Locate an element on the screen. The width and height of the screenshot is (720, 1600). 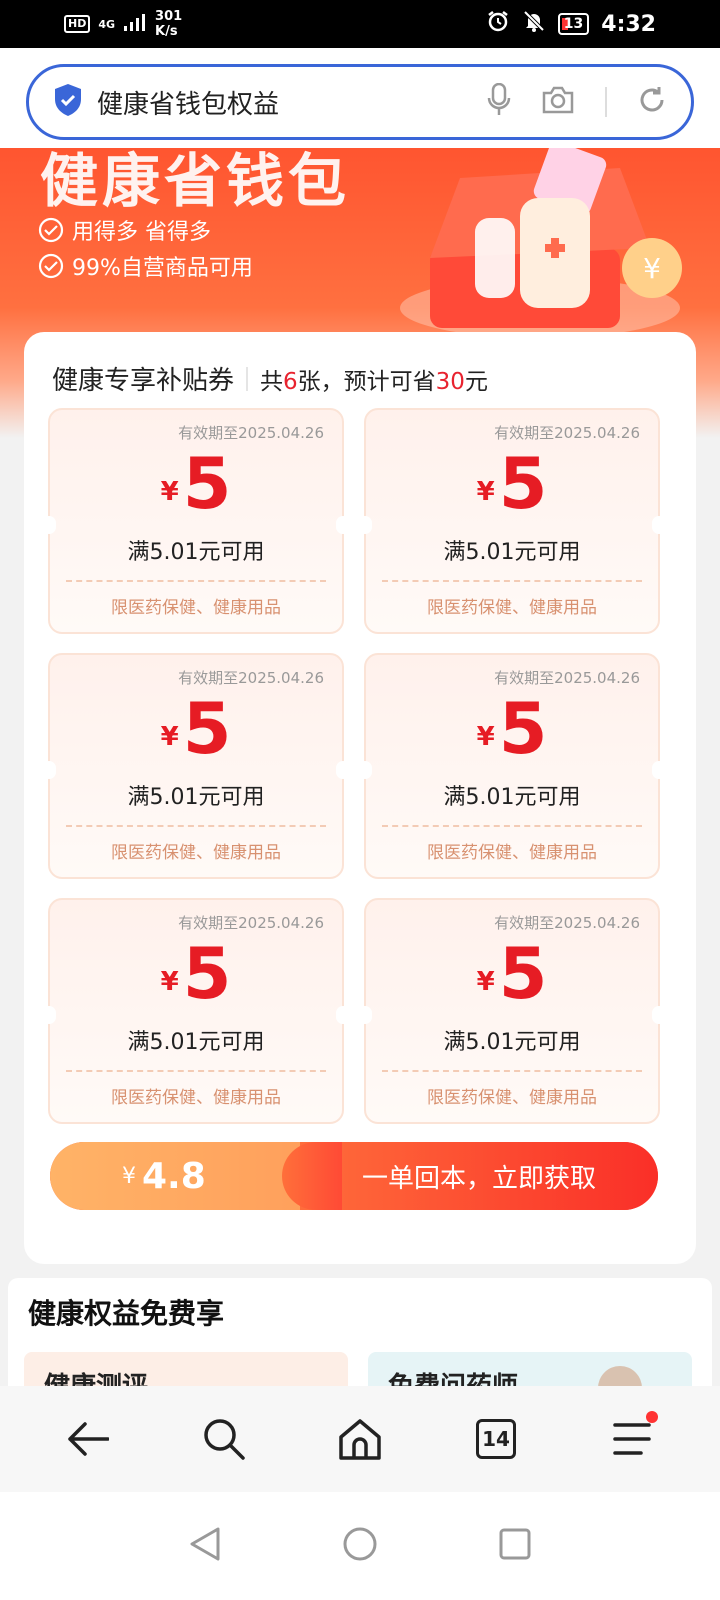
refresh-icon is located at coordinates (652, 102).